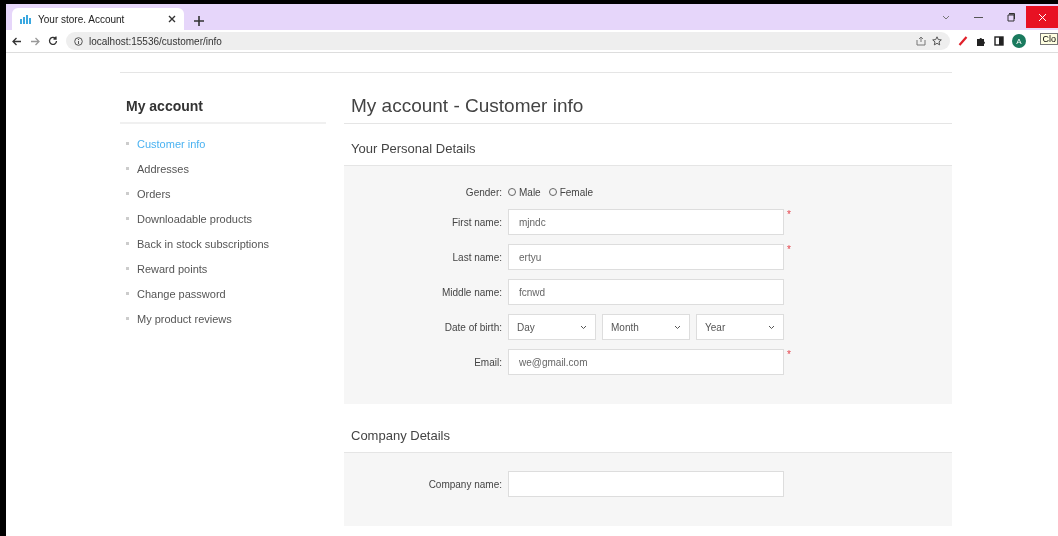  What do you see at coordinates (465, 484) in the screenshot?
I see `field-label: Company name:` at bounding box center [465, 484].